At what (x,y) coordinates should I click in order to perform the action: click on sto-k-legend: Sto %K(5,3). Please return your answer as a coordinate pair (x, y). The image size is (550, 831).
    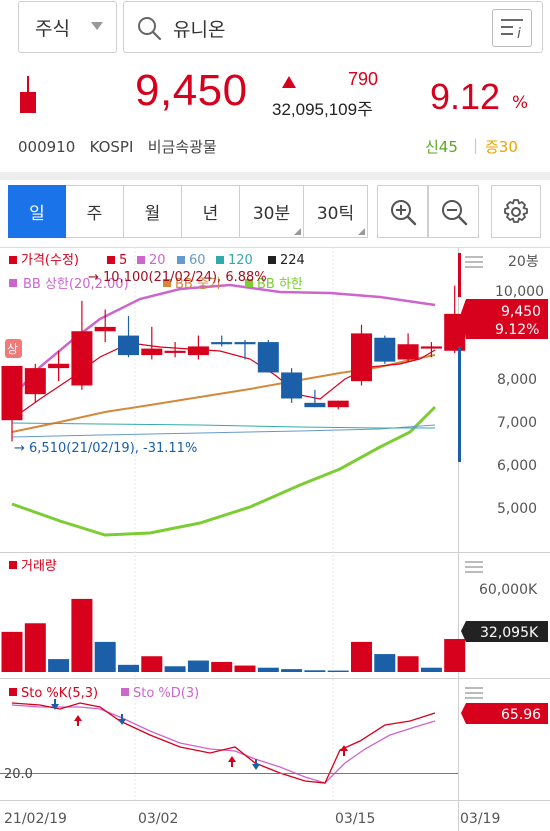
    Looking at the image, I should click on (59, 693).